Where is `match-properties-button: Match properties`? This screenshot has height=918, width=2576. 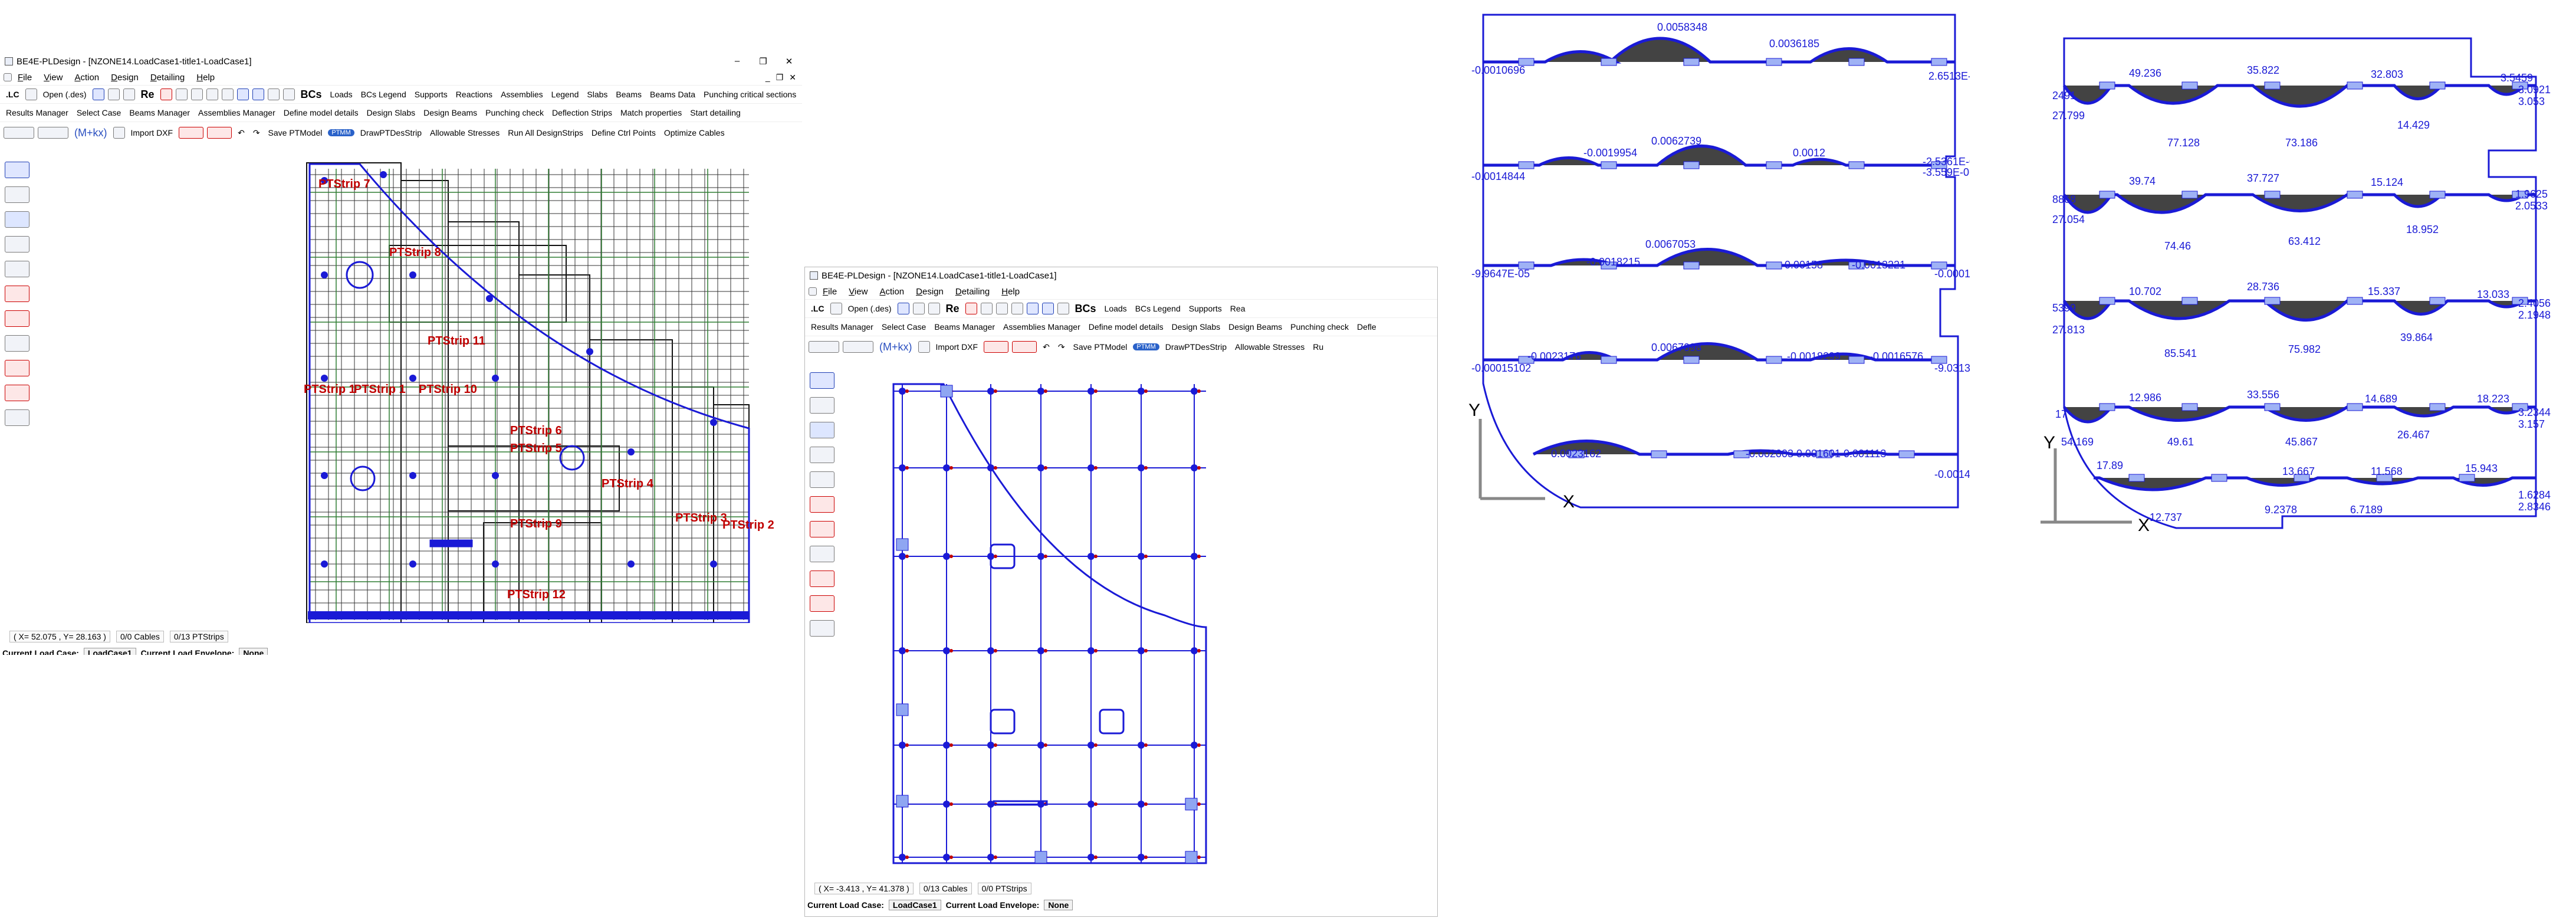 match-properties-button: Match properties is located at coordinates (651, 112).